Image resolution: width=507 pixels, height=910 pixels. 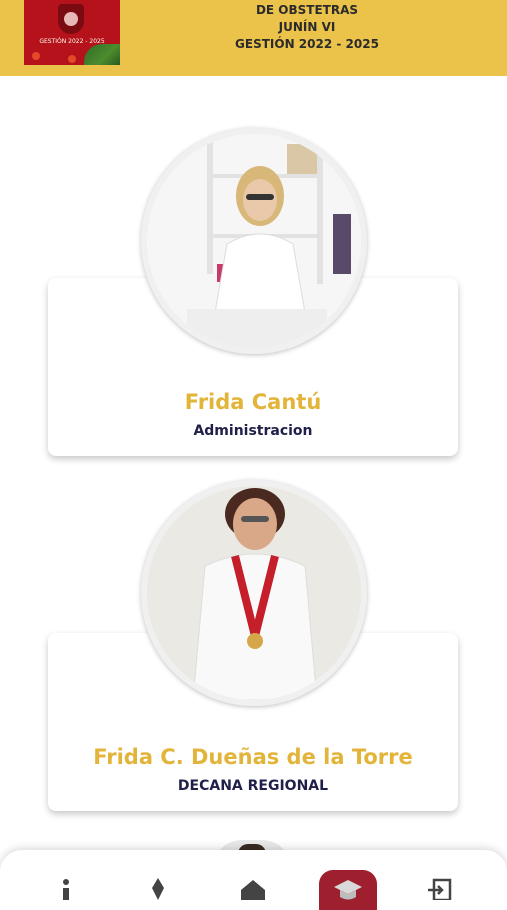 What do you see at coordinates (253, 431) in the screenshot?
I see `member-role: Administracion` at bounding box center [253, 431].